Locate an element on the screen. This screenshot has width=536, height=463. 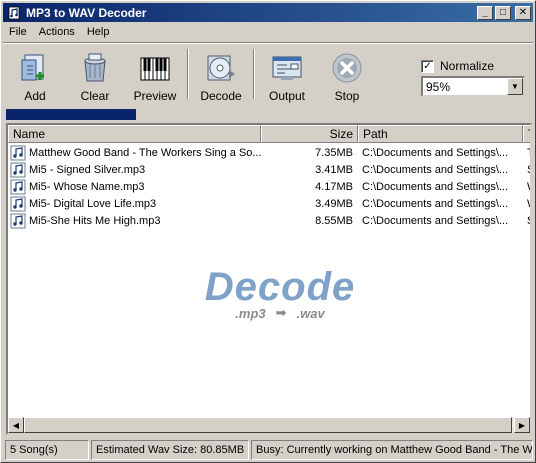
scroll-track is located at coordinates (269, 425).